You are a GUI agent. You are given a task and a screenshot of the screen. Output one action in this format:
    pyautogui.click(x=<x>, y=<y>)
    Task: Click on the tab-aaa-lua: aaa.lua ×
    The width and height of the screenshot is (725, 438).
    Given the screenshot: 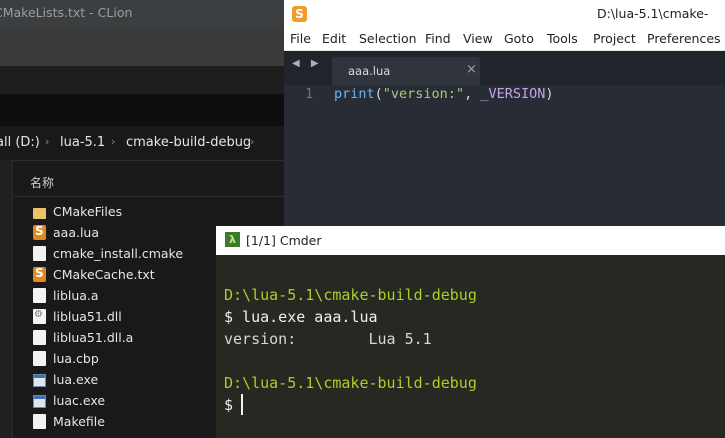 What is the action you would take?
    pyautogui.click(x=406, y=71)
    